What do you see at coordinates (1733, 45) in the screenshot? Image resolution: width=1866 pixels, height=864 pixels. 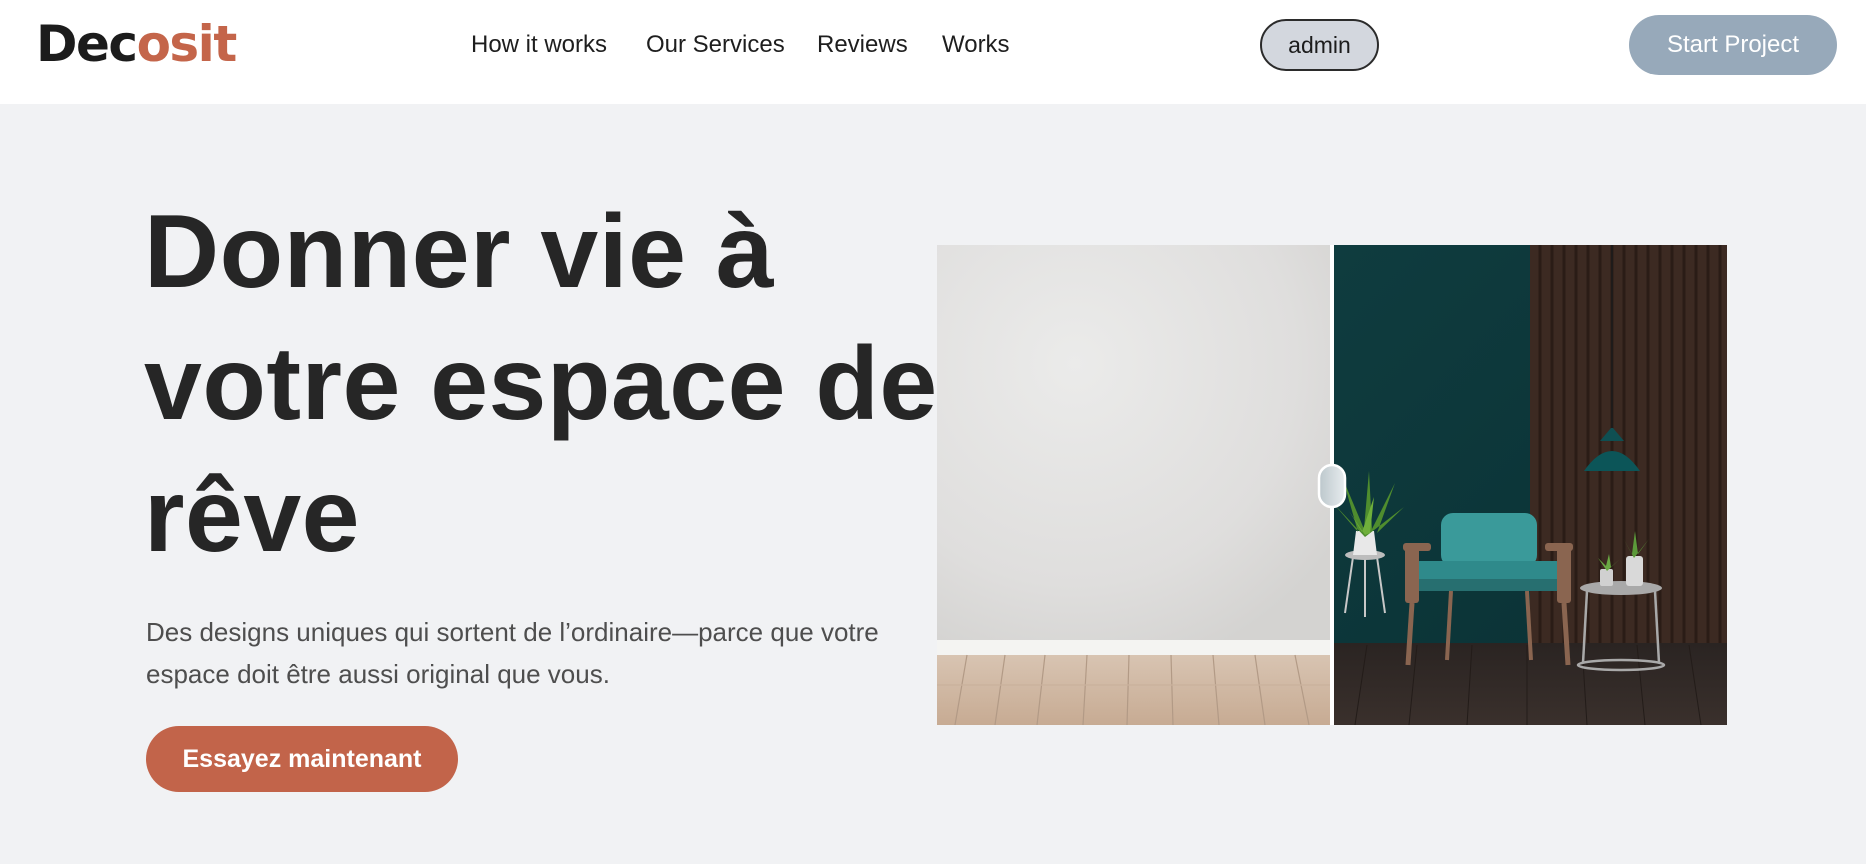 I see `start-project-button: Start Project` at bounding box center [1733, 45].